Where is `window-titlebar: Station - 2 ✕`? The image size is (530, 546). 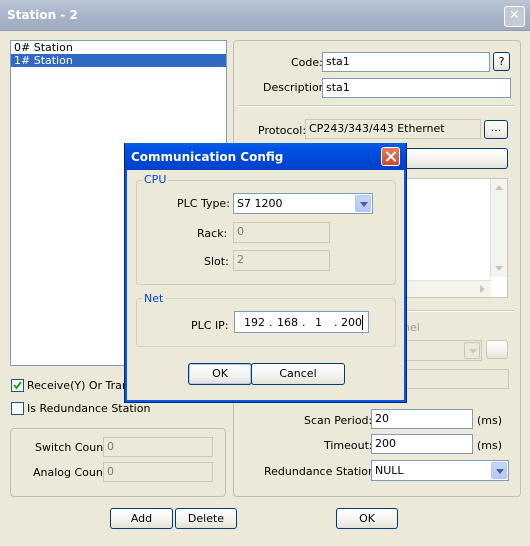
window-titlebar: Station - 2 ✕ is located at coordinates (265, 15).